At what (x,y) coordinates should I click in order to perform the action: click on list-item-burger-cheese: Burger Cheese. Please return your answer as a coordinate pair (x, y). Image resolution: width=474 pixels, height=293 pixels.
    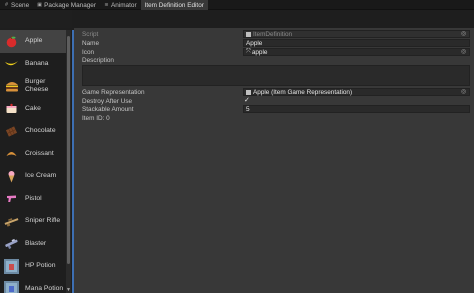
    Looking at the image, I should click on (33, 86).